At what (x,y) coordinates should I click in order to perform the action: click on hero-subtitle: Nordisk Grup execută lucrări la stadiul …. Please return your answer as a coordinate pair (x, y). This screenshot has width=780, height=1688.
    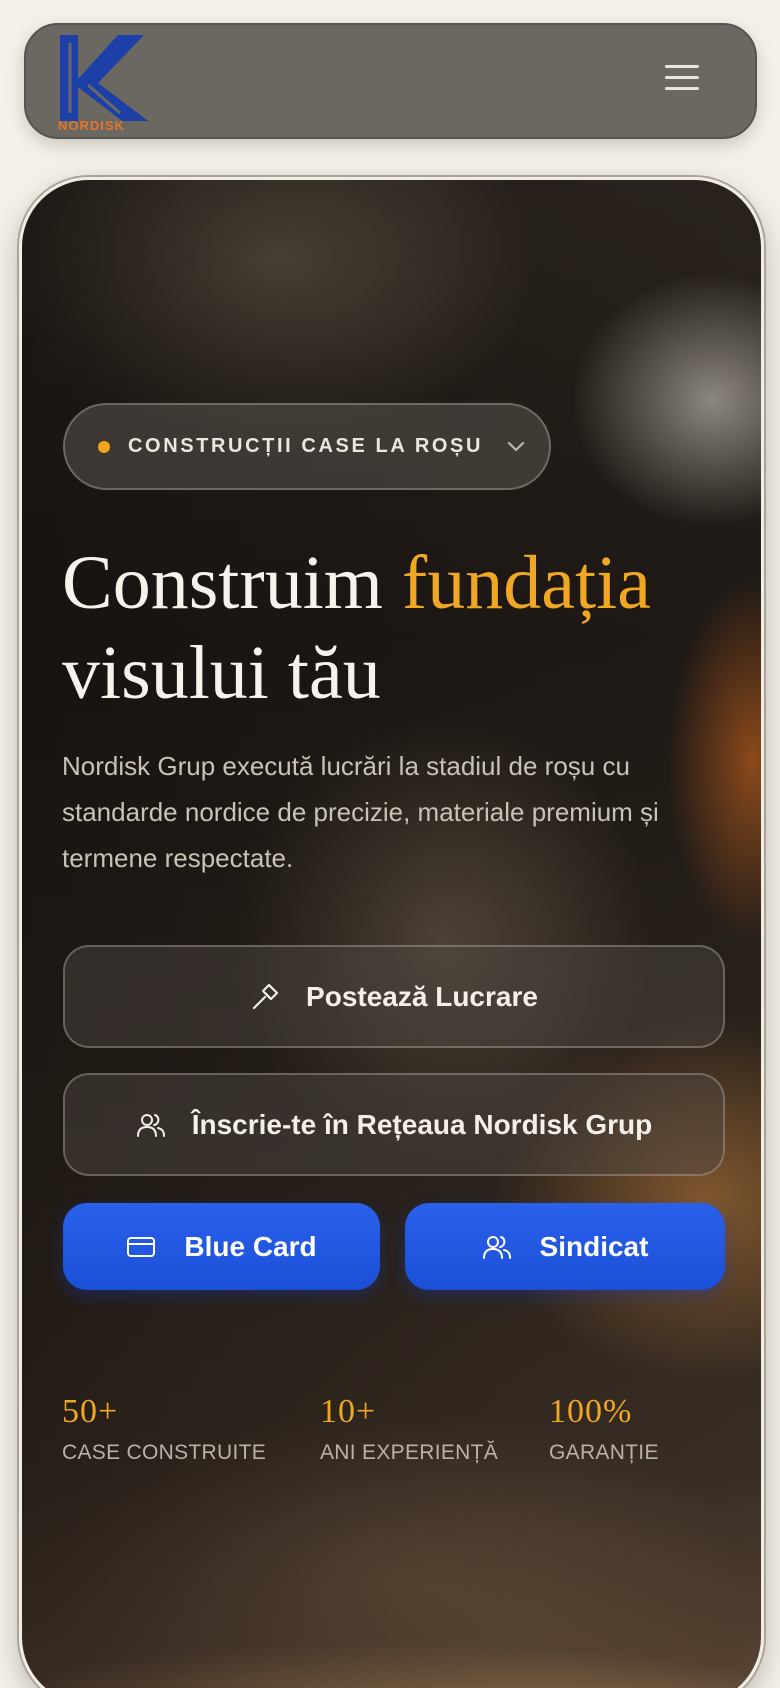
    Looking at the image, I should click on (360, 812).